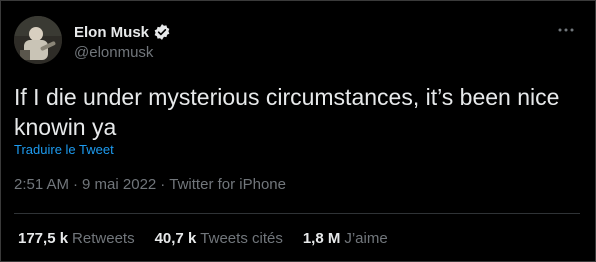  Describe the element at coordinates (43, 238) in the screenshot. I see `retweets-count: 177,5 k` at that location.